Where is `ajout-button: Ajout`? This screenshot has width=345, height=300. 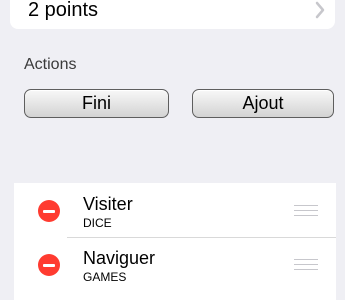 ajout-button: Ajout is located at coordinates (263, 103).